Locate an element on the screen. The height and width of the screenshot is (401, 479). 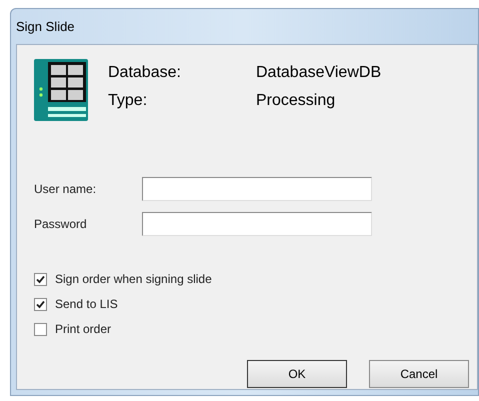
checkbox-label: Send to LIS is located at coordinates (86, 304).